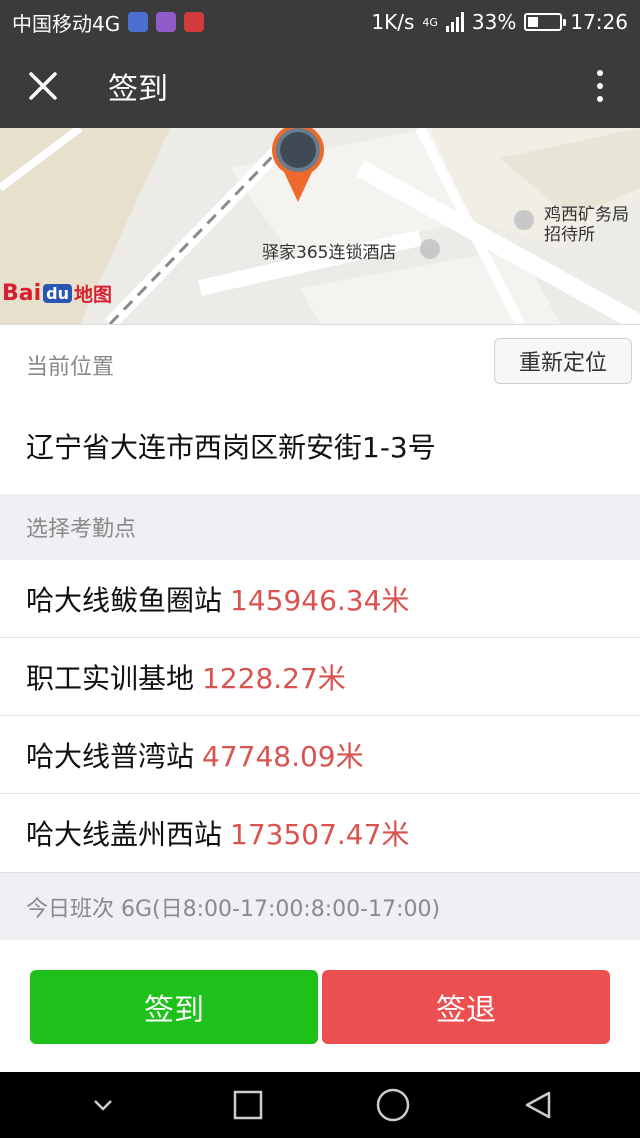 Image resolution: width=640 pixels, height=1138 pixels. What do you see at coordinates (194, 22) in the screenshot?
I see `news-notification-icon` at bounding box center [194, 22].